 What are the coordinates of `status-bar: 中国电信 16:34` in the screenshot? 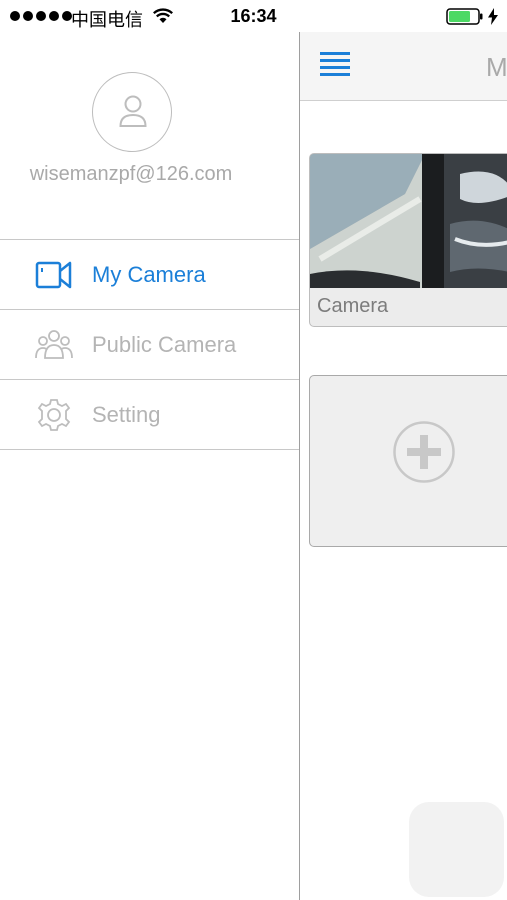 It's located at (253, 16).